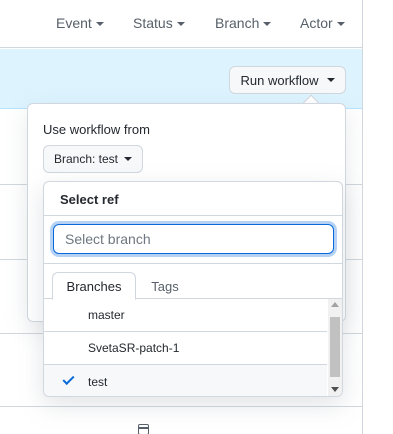 The height and width of the screenshot is (434, 393). What do you see at coordinates (134, 348) in the screenshot?
I see `branch-label: SvetaSR-patch-1` at bounding box center [134, 348].